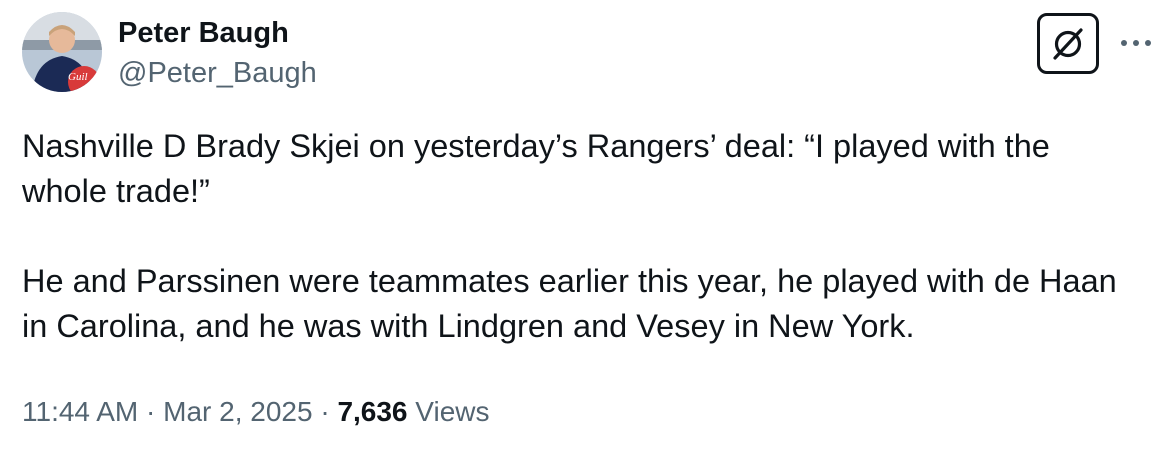 This screenshot has height=452, width=1170. I want to click on tweet-time: 11:44 AM, so click(80, 411).